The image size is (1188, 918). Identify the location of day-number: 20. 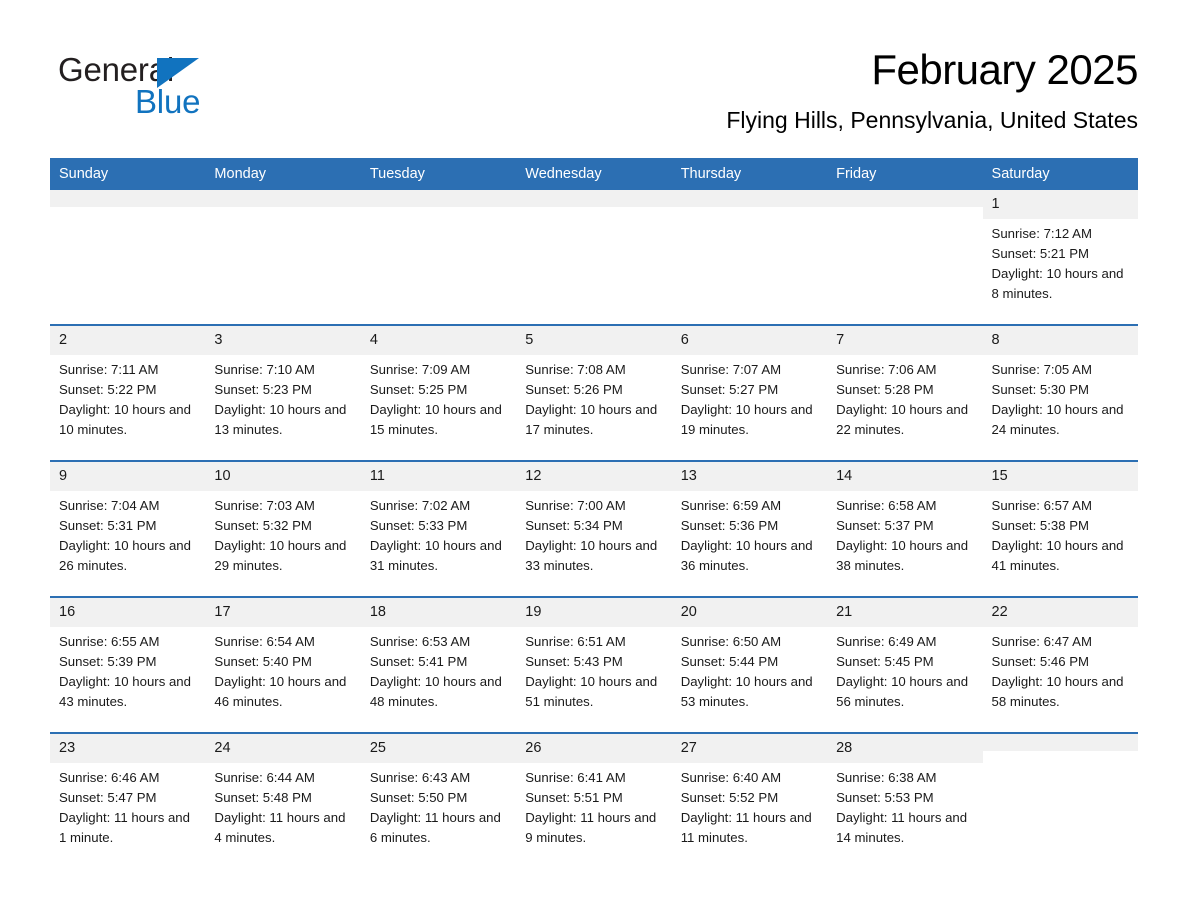
(749, 612).